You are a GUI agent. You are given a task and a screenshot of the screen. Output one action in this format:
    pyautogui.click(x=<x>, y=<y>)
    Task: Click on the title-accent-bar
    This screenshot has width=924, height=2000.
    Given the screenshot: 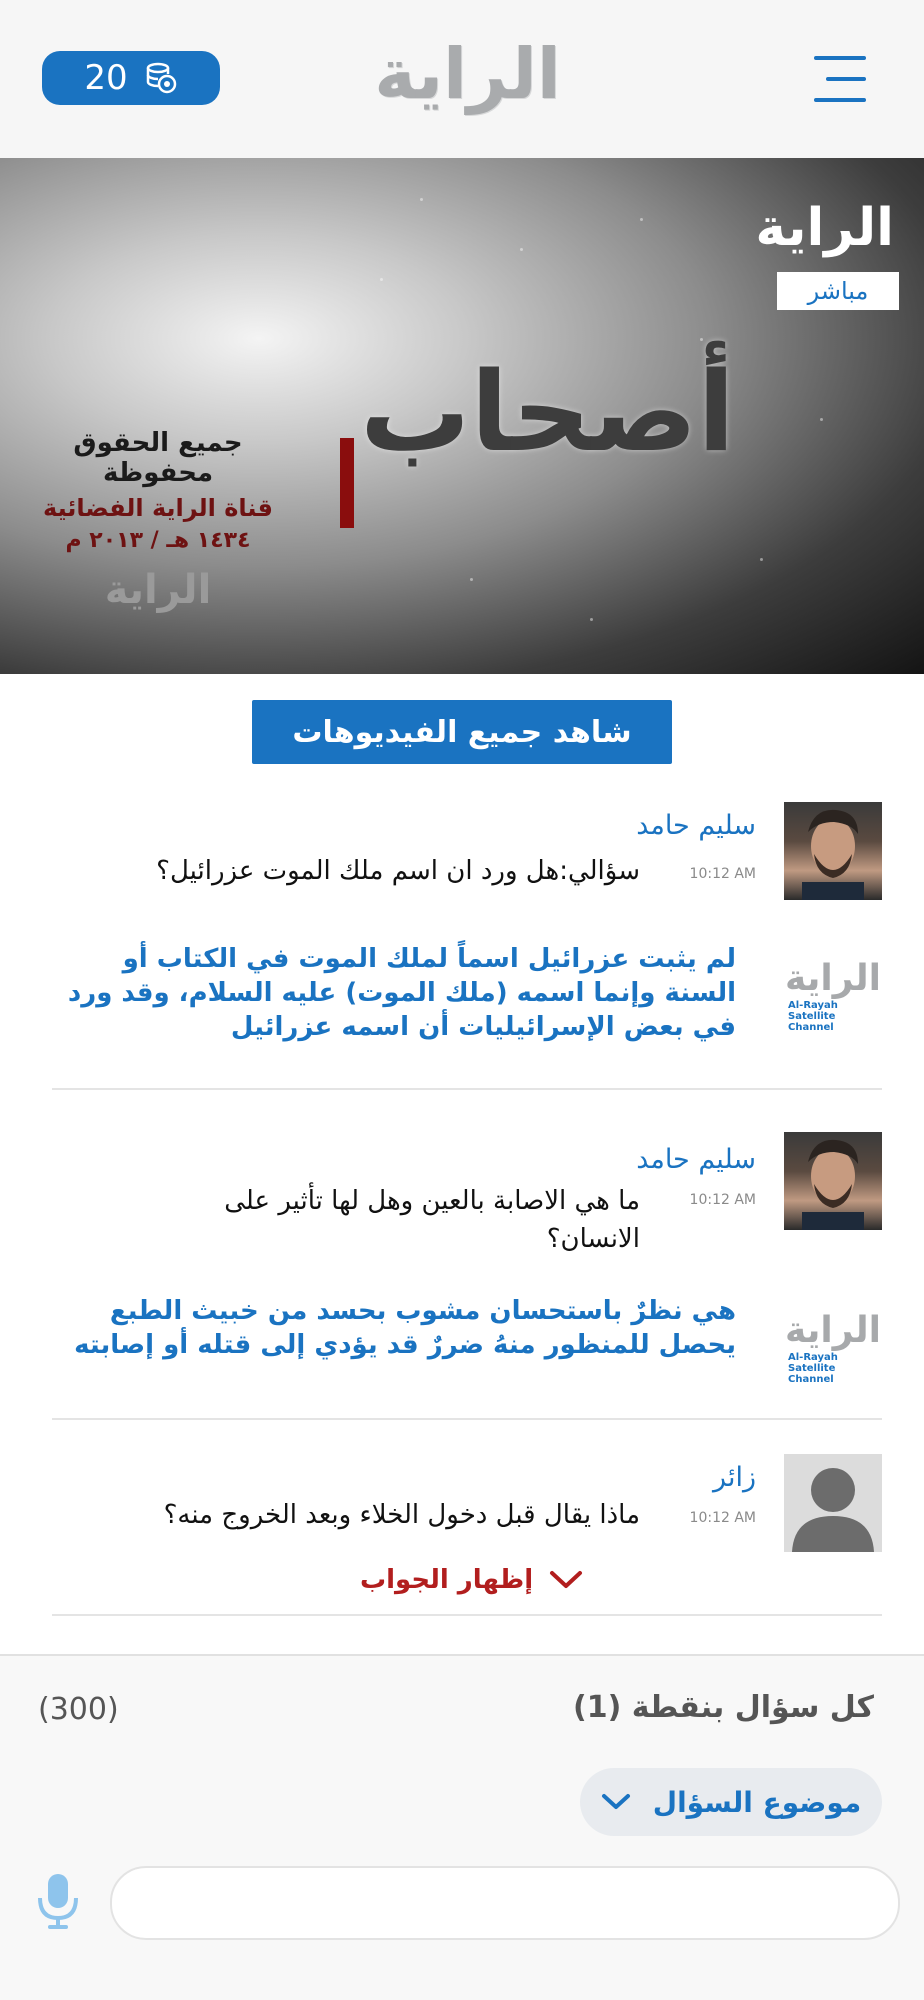 What is the action you would take?
    pyautogui.click(x=347, y=483)
    